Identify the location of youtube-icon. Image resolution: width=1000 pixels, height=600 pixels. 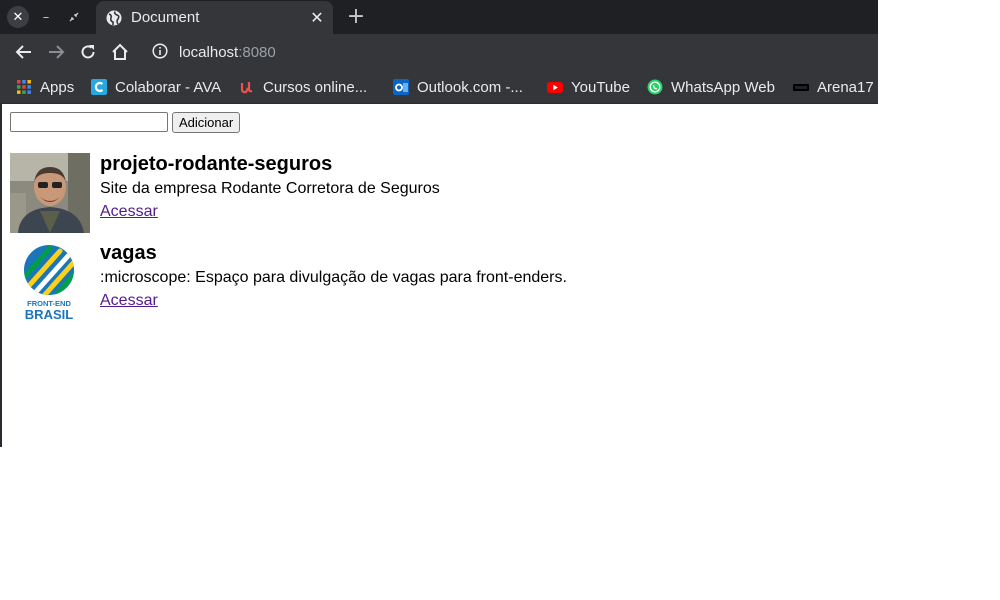
(555, 87).